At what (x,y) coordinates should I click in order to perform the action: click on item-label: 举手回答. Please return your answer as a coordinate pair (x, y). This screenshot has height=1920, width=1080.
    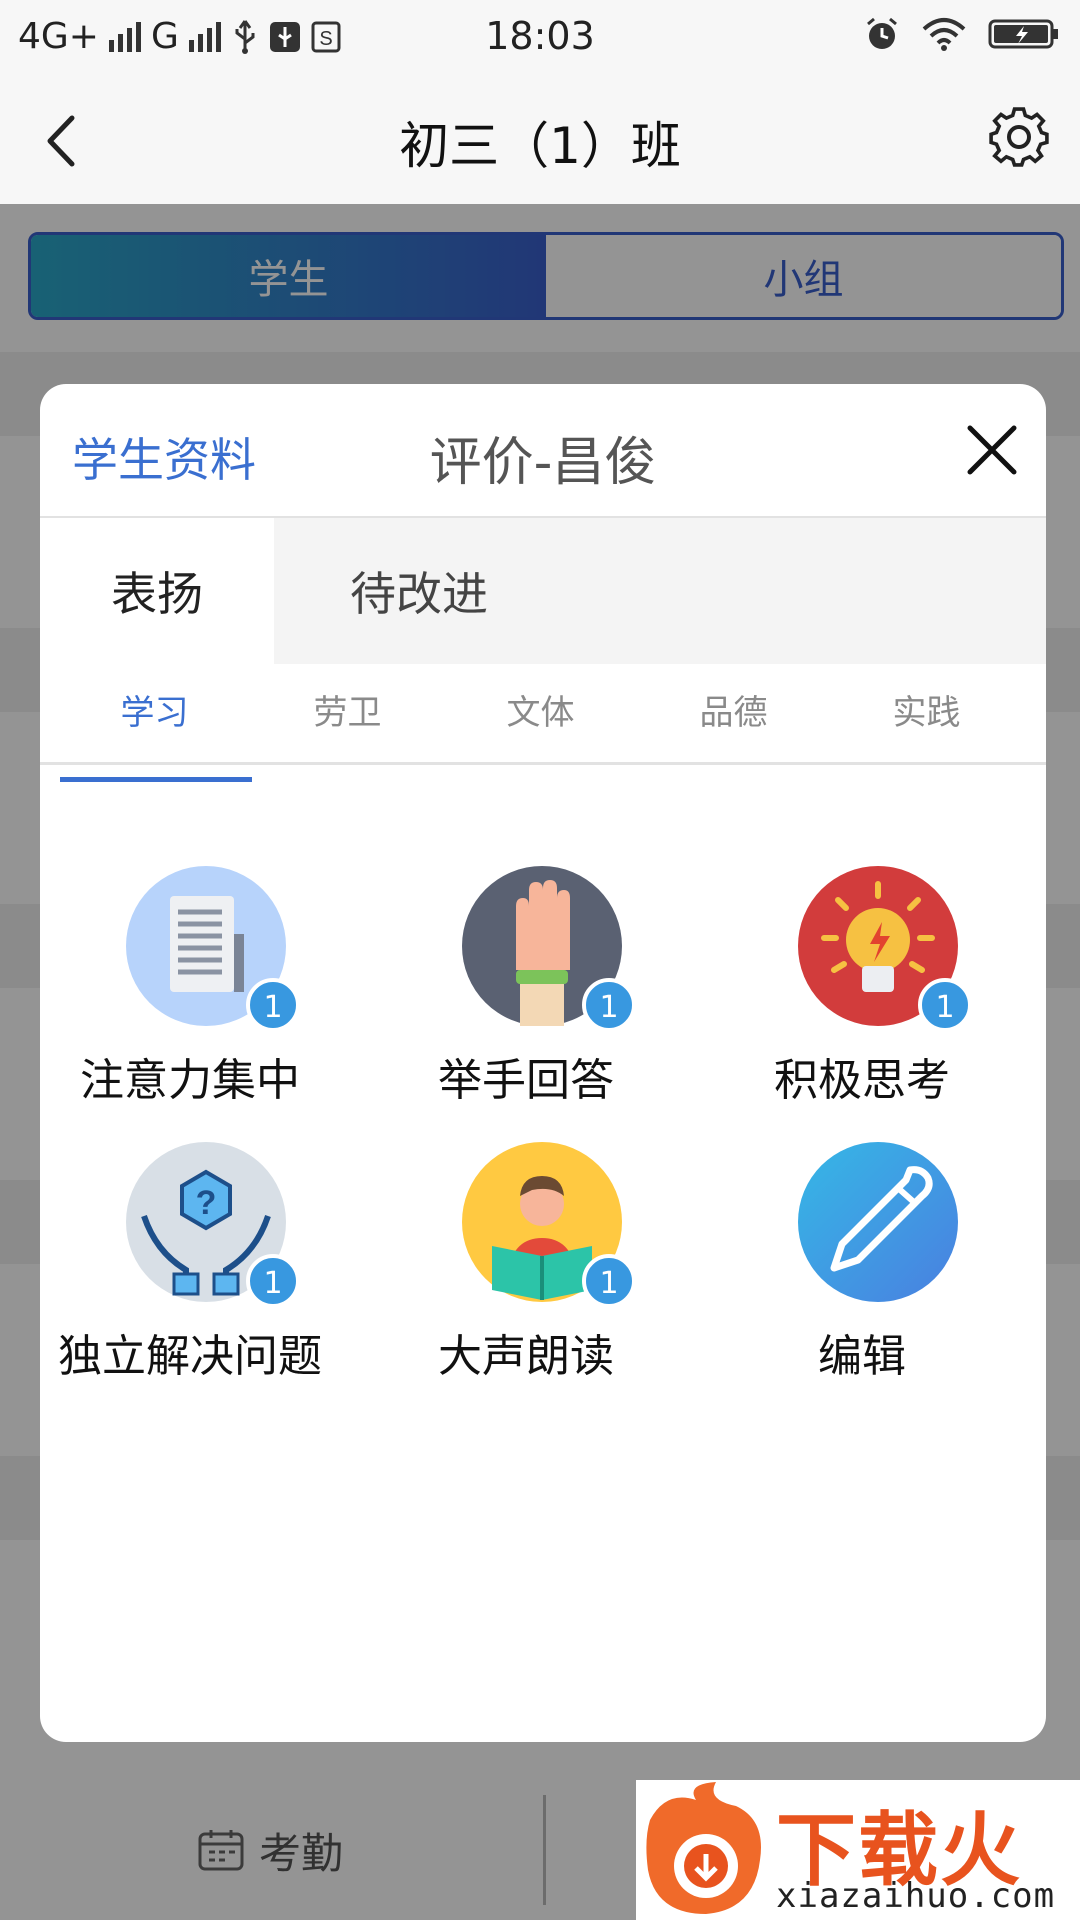
    Looking at the image, I should click on (526, 1080).